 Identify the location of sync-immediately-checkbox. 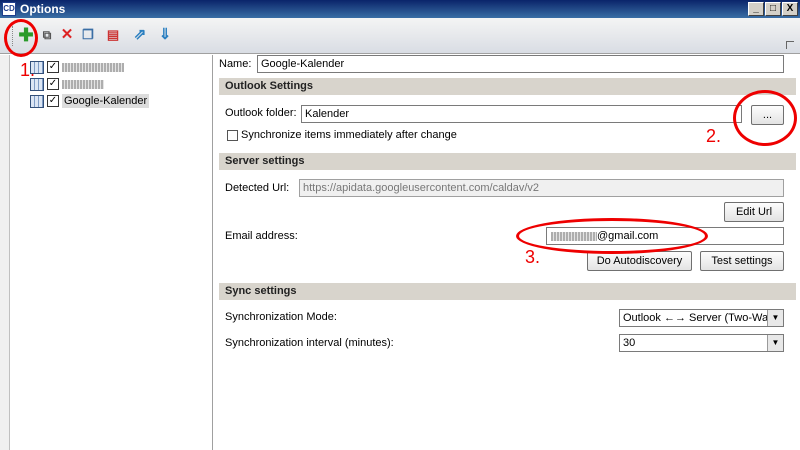
(232, 135).